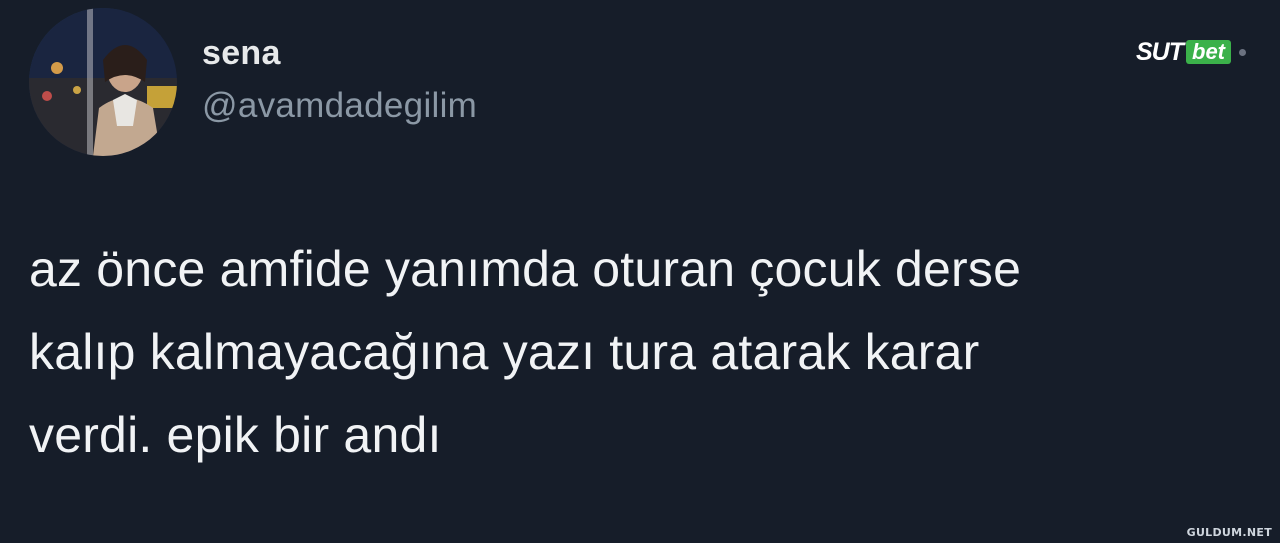 Image resolution: width=1280 pixels, height=543 pixels. I want to click on brand-logo-part1: SUT, so click(1160, 51).